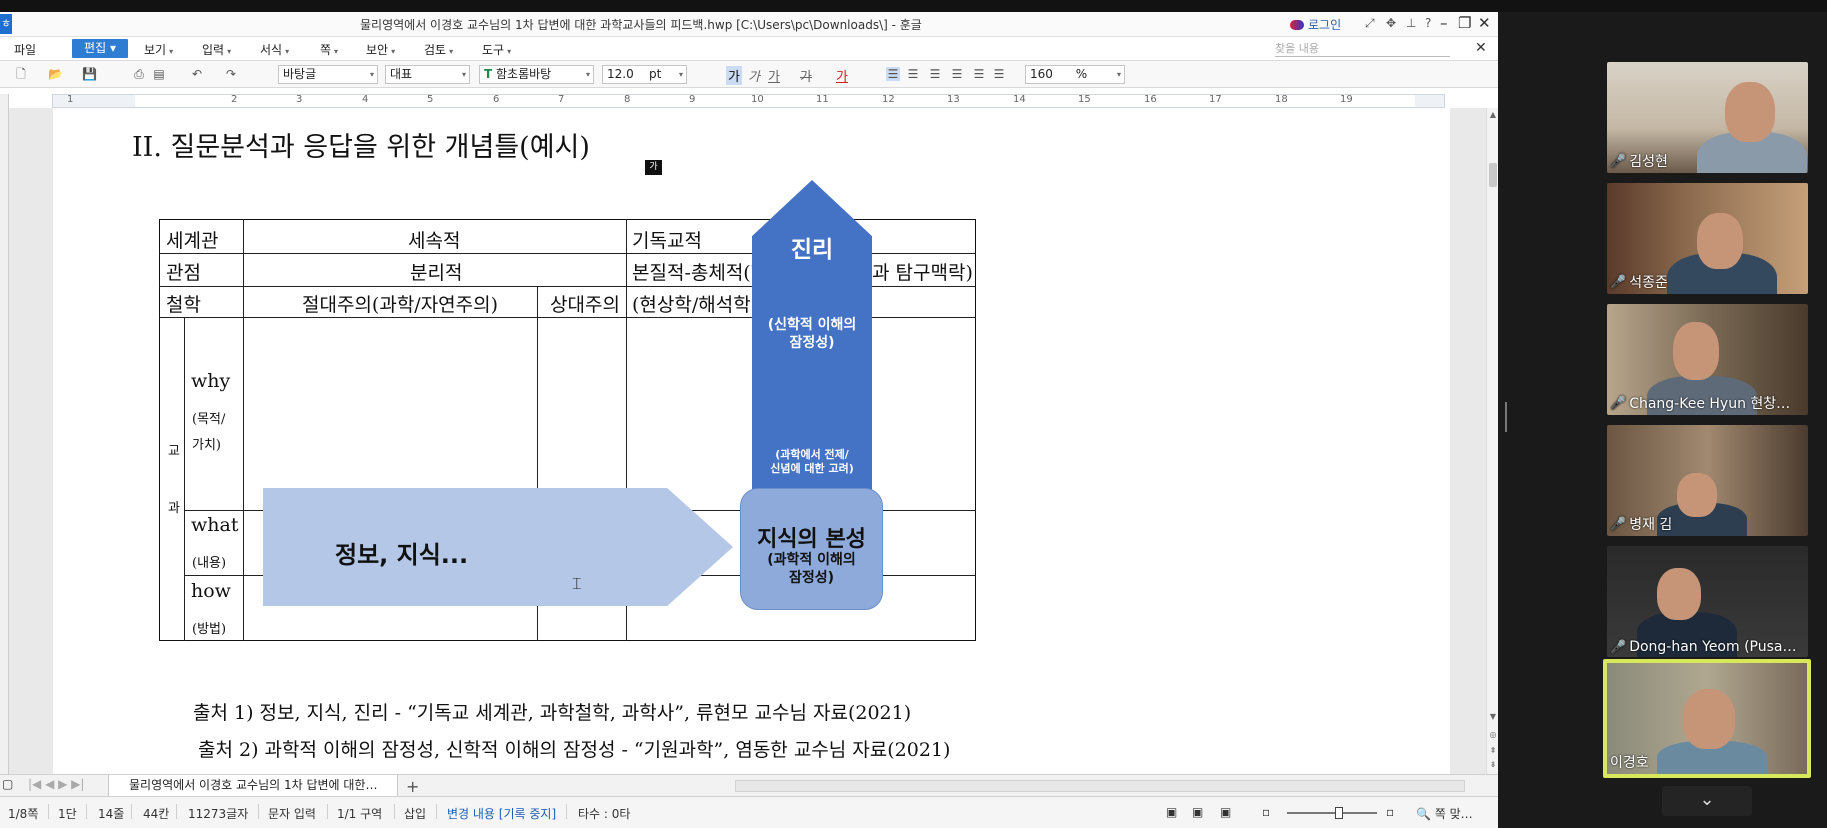 The width and height of the screenshot is (1827, 828). What do you see at coordinates (1648, 283) in the screenshot?
I see `participant-name: 석종준` at bounding box center [1648, 283].